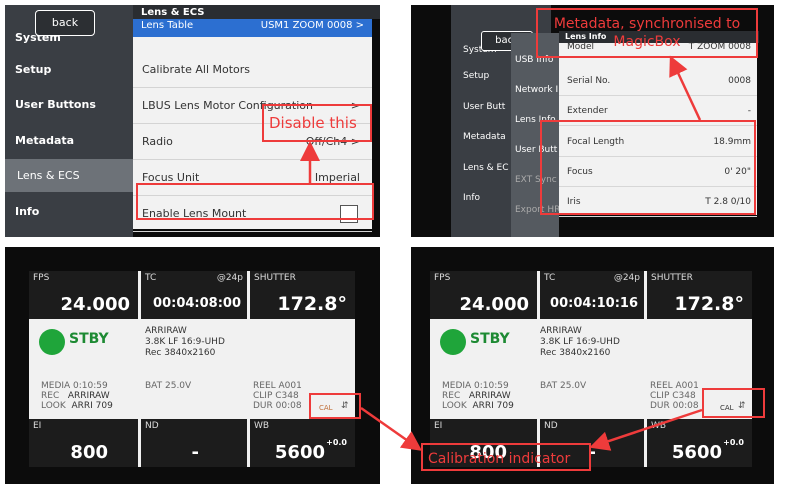  I want to click on nd-value: -, so click(195, 452).